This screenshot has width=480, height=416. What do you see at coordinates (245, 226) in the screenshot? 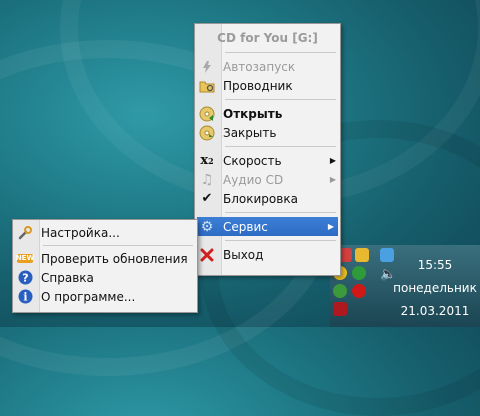
I see `menu-item-label: Сервис` at bounding box center [245, 226].